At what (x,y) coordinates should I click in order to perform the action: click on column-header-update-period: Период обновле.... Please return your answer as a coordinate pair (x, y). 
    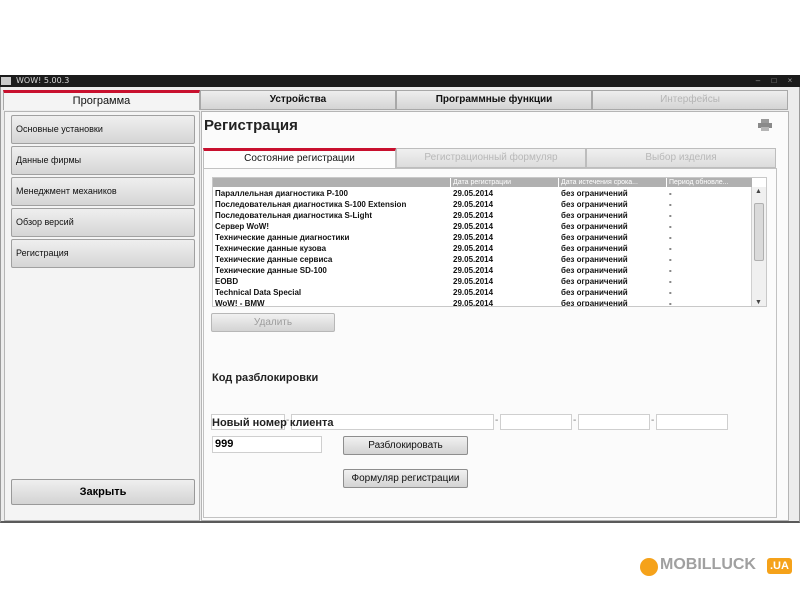
    Looking at the image, I should click on (710, 182).